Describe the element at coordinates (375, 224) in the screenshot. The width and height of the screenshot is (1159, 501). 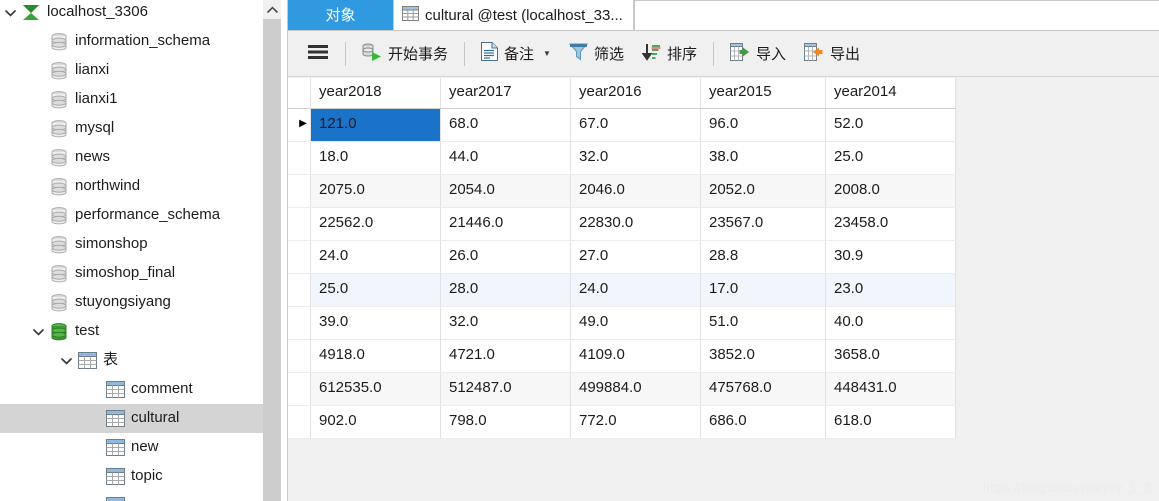
I see `grid-cell: 22562.0` at that location.